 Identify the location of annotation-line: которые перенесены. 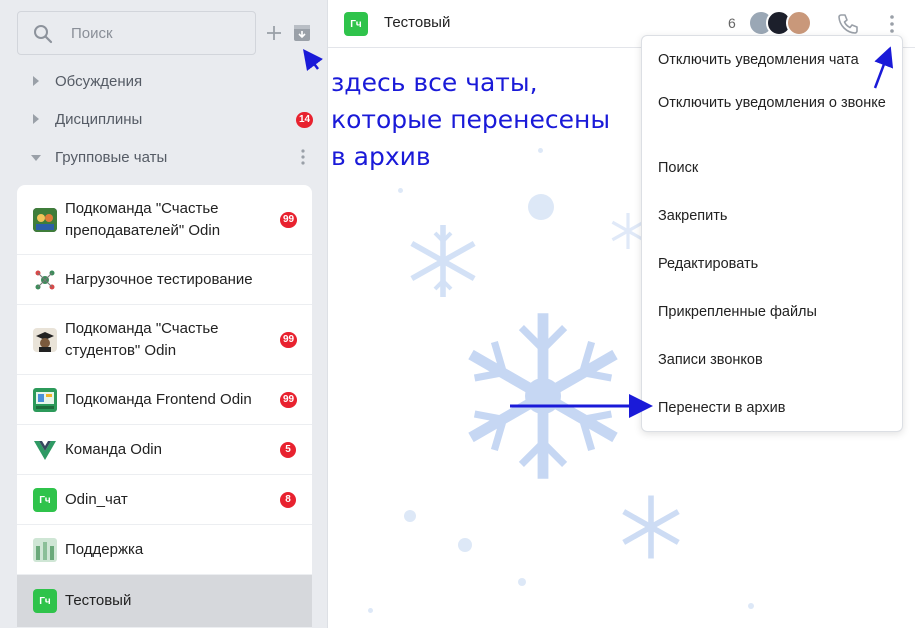
(471, 119).